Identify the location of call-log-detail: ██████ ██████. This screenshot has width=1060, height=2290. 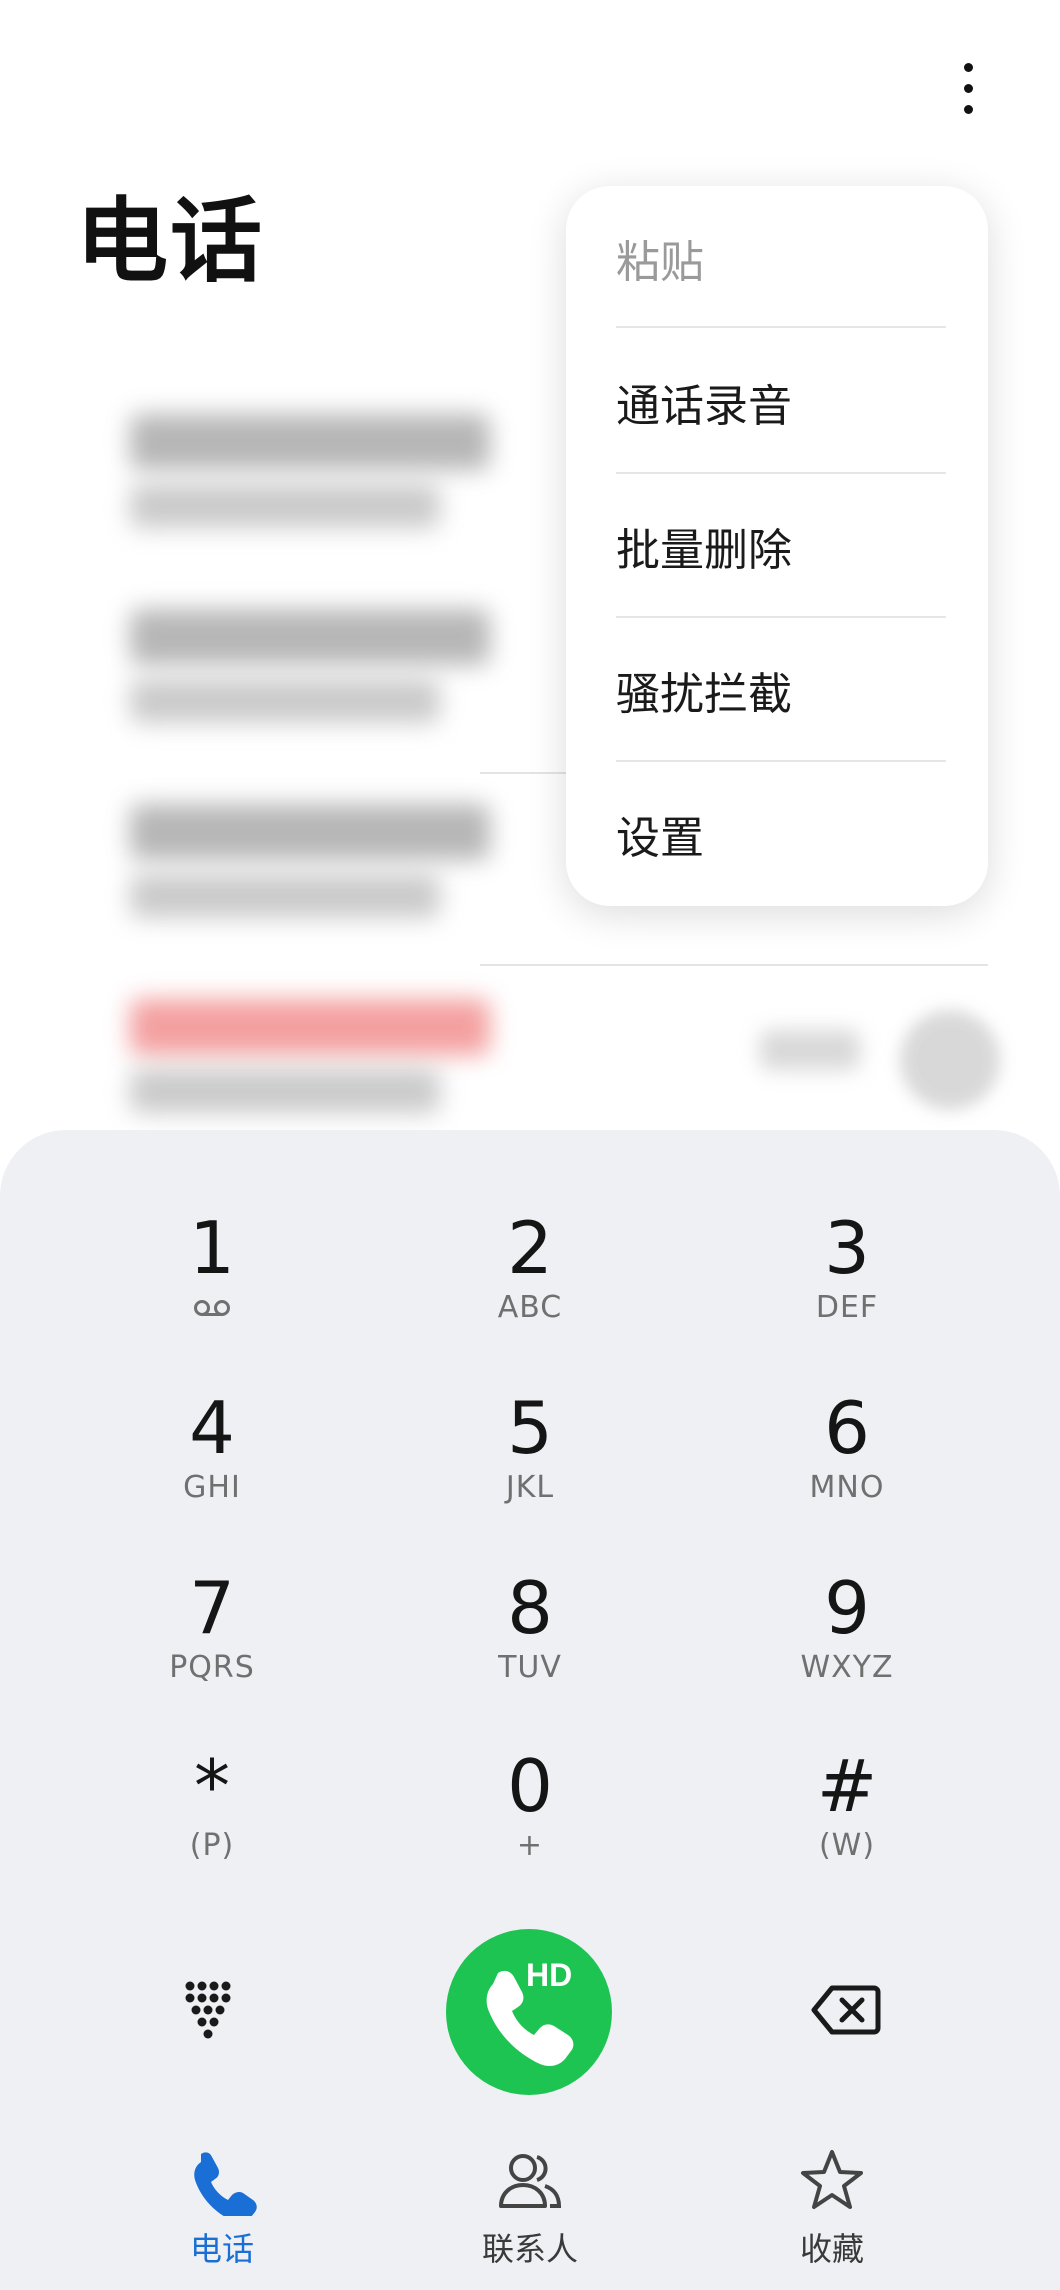
(285, 506).